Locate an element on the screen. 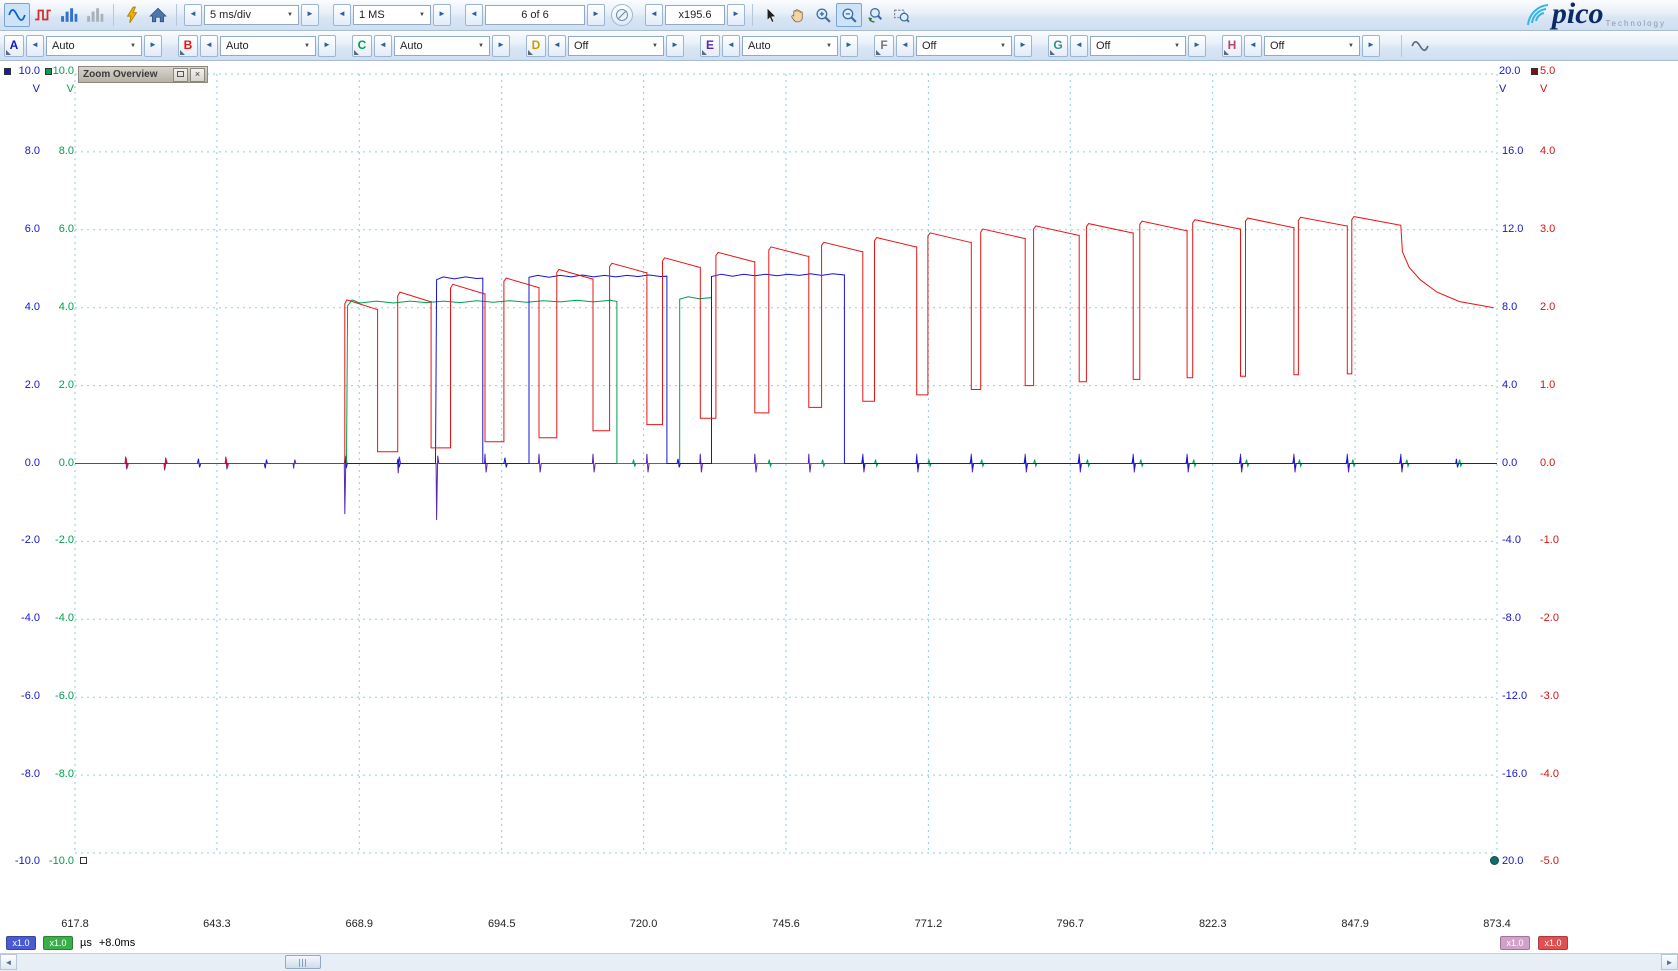 Image resolution: width=1678 pixels, height=971 pixels. channel-d-range-next-button: ► is located at coordinates (675, 45).